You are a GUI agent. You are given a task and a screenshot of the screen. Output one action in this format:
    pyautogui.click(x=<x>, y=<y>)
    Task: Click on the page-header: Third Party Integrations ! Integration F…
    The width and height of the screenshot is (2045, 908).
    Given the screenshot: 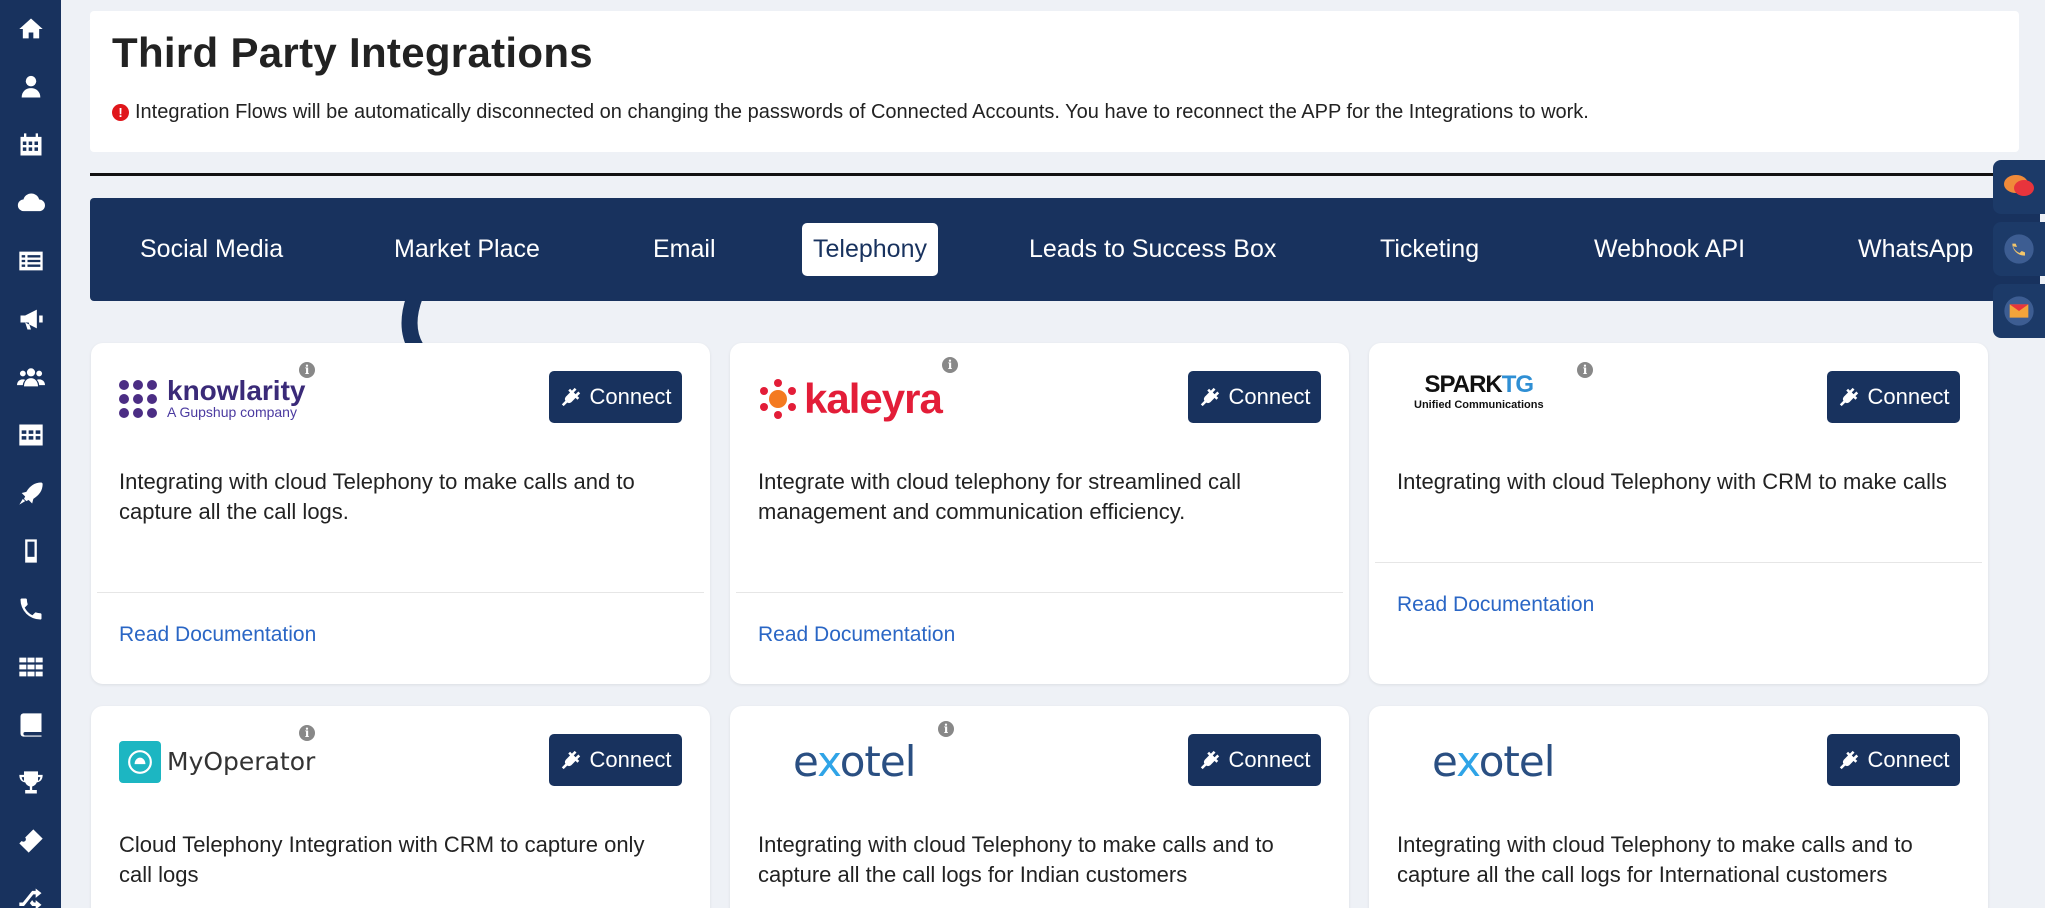 What is the action you would take?
    pyautogui.click(x=1054, y=81)
    